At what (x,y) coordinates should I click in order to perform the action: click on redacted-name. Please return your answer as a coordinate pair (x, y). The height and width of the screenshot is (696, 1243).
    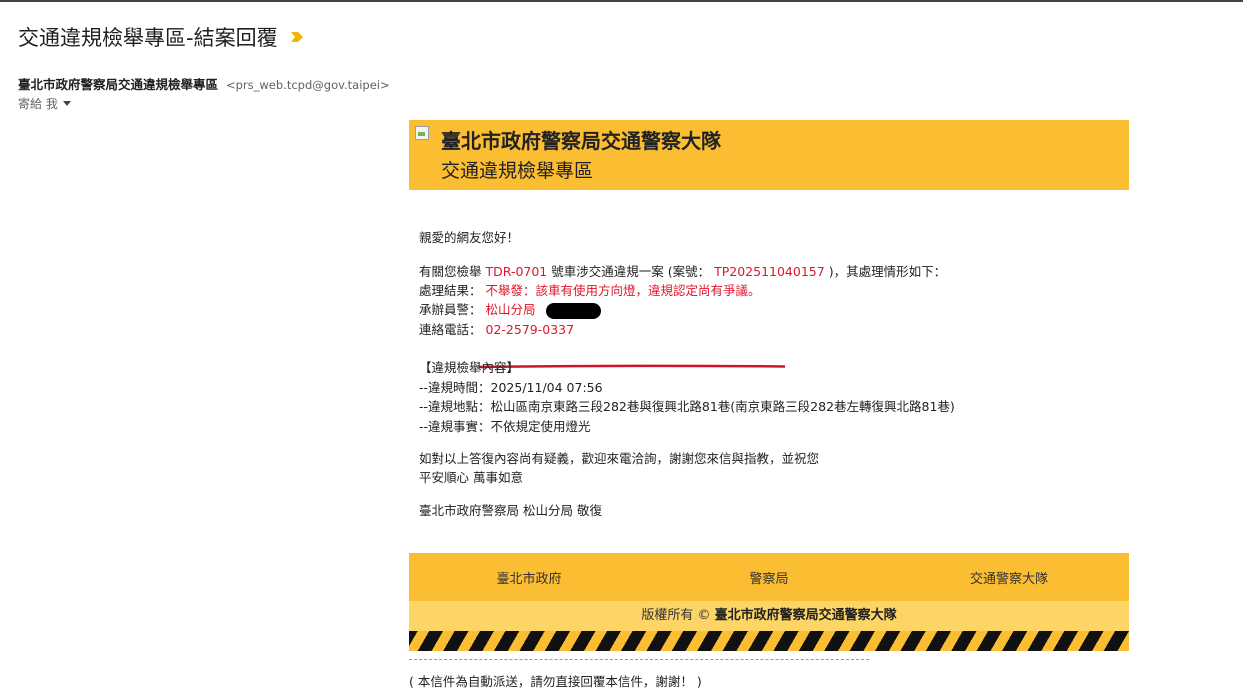
    Looking at the image, I should click on (573, 310).